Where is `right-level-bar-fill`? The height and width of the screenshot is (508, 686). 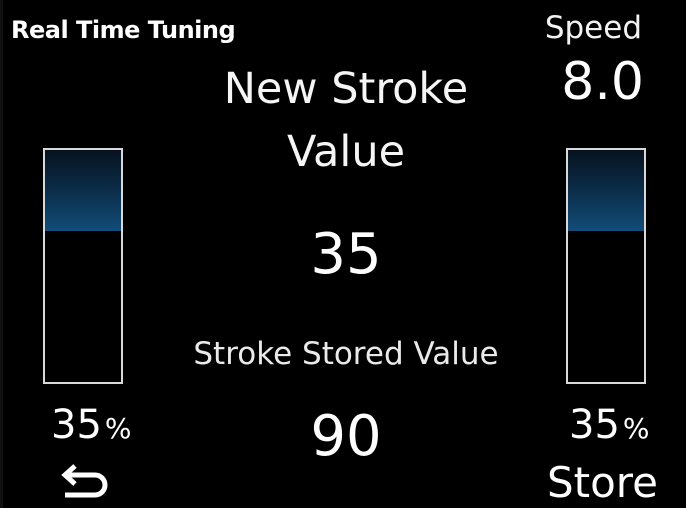 right-level-bar-fill is located at coordinates (606, 191).